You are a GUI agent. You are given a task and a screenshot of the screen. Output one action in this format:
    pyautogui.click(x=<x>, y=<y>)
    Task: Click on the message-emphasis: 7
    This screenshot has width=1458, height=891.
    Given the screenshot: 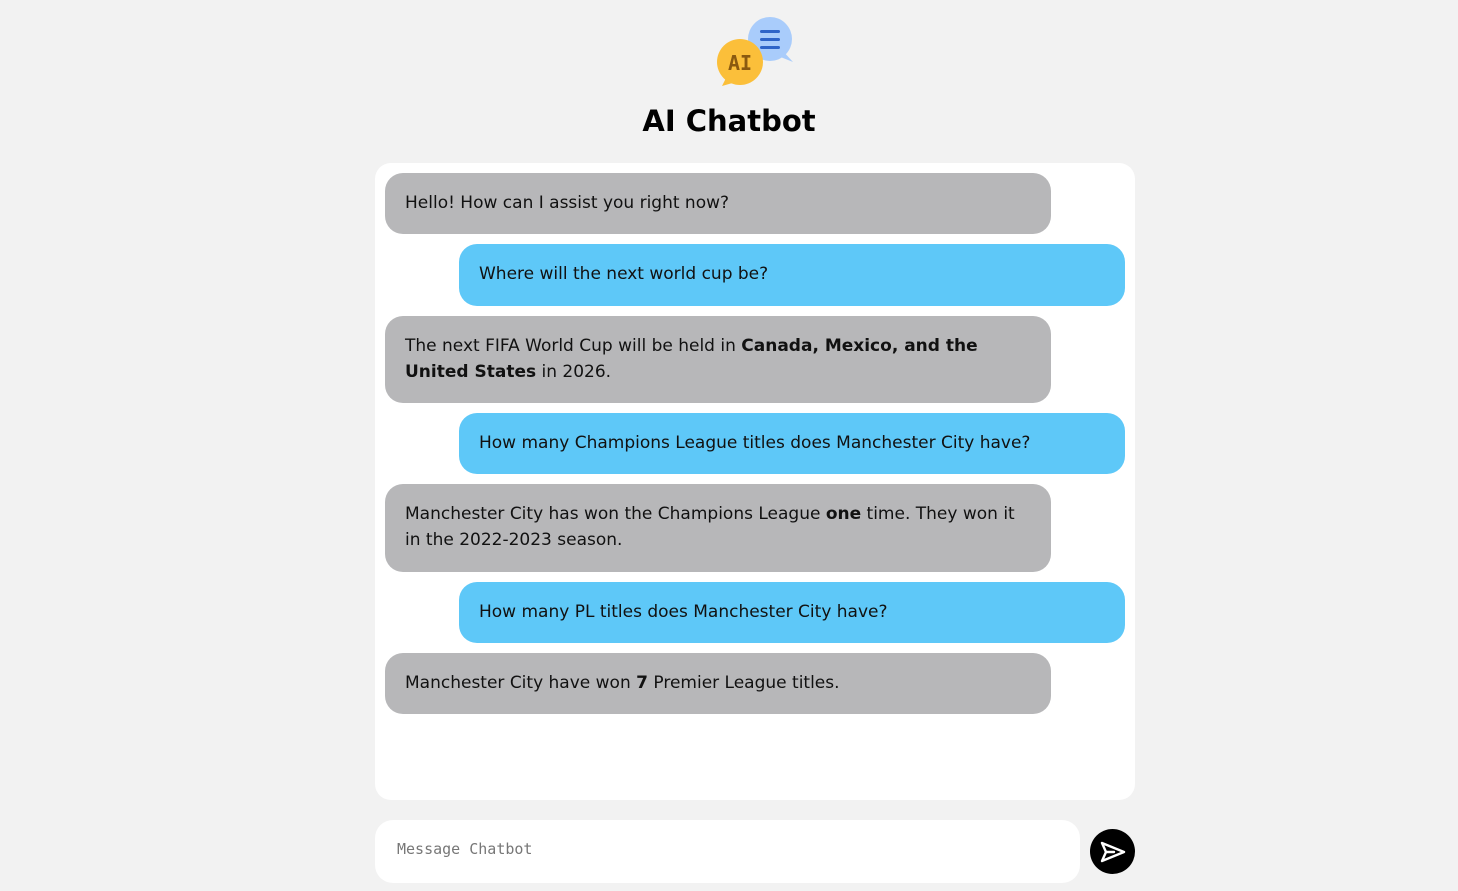 What is the action you would take?
    pyautogui.click(x=642, y=683)
    